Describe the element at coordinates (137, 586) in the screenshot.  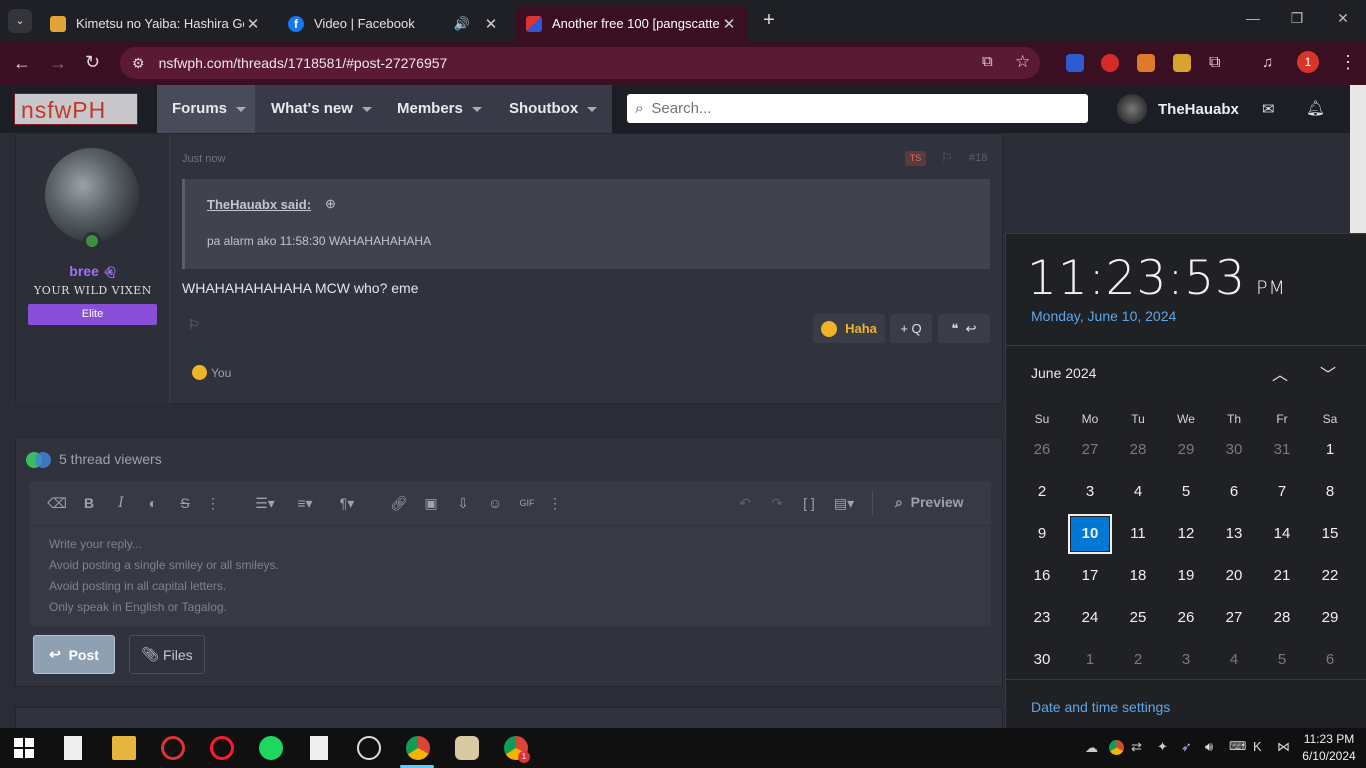
I see `editor-placeholder-line: Avoid posting in all capital letters.` at that location.